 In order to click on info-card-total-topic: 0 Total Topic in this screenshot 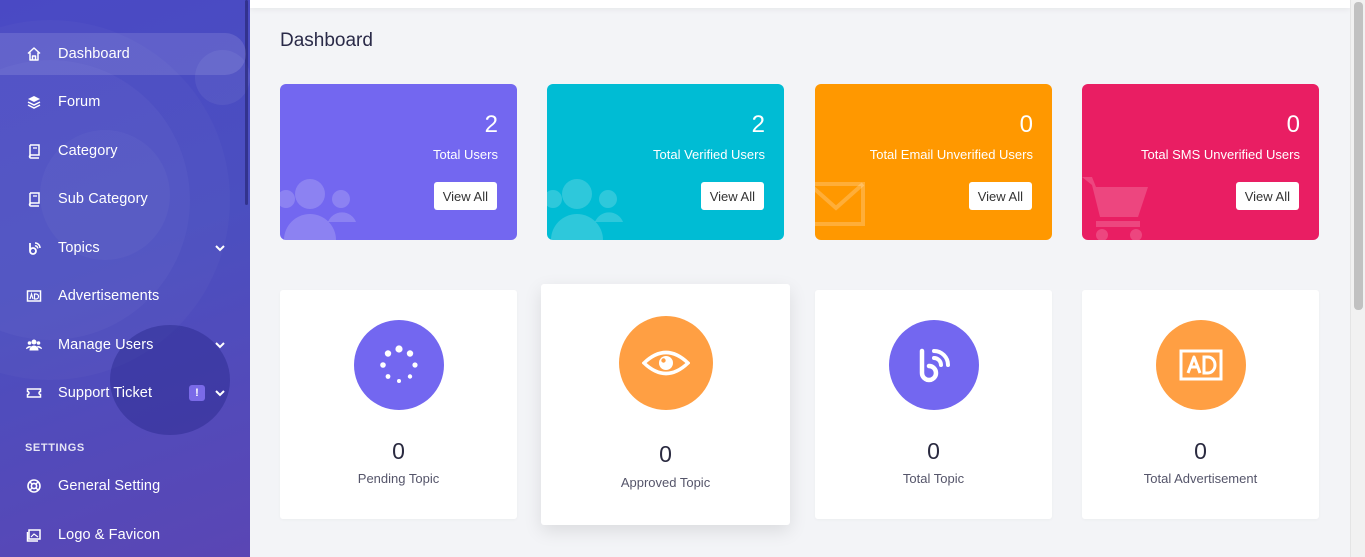, I will do `click(933, 404)`.